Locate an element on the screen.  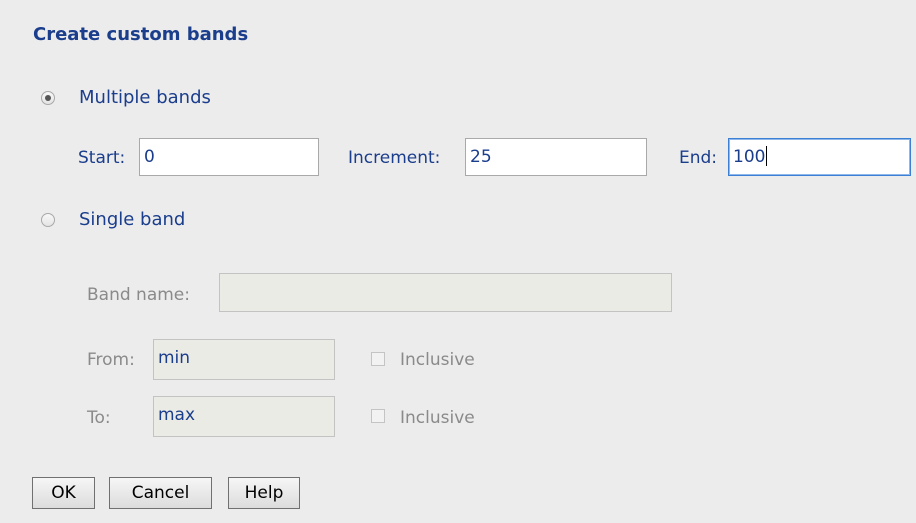
multiple-bands-label: Multiple bands is located at coordinates (145, 97).